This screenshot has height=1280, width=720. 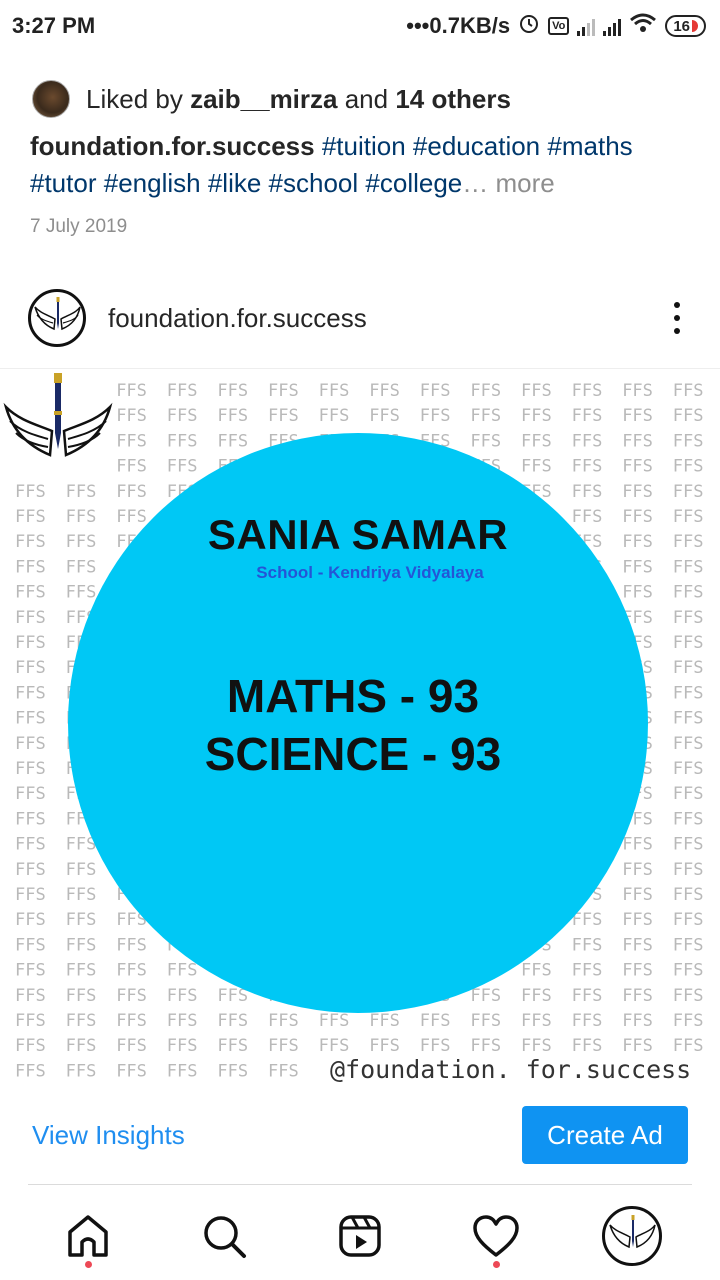 What do you see at coordinates (476, 146) in the screenshot?
I see `hashtag: #education` at bounding box center [476, 146].